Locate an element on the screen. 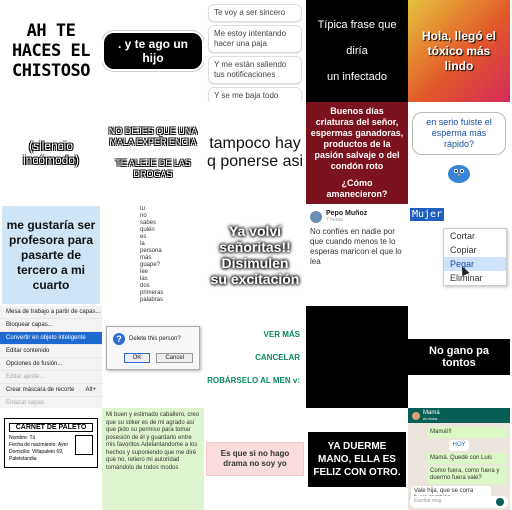 The image size is (512, 510). sticker-text: Hola, llegó el tóxico más lindo is located at coordinates (458, 50).